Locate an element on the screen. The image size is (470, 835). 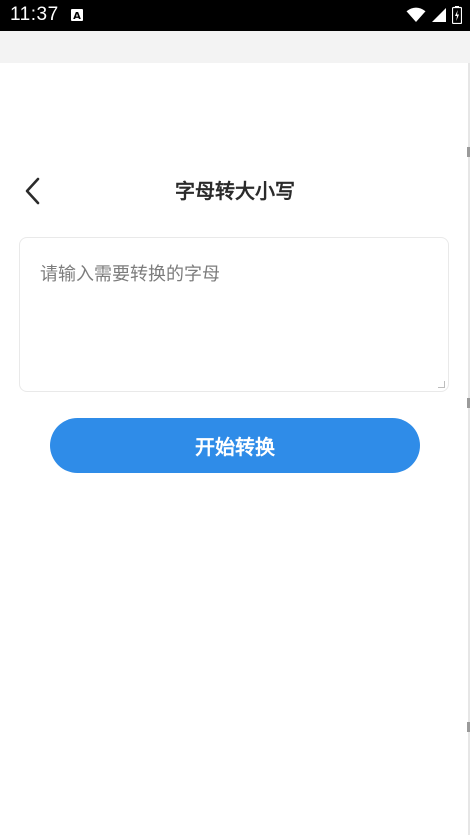
page-title: 字母转大小写 is located at coordinates (235, 191).